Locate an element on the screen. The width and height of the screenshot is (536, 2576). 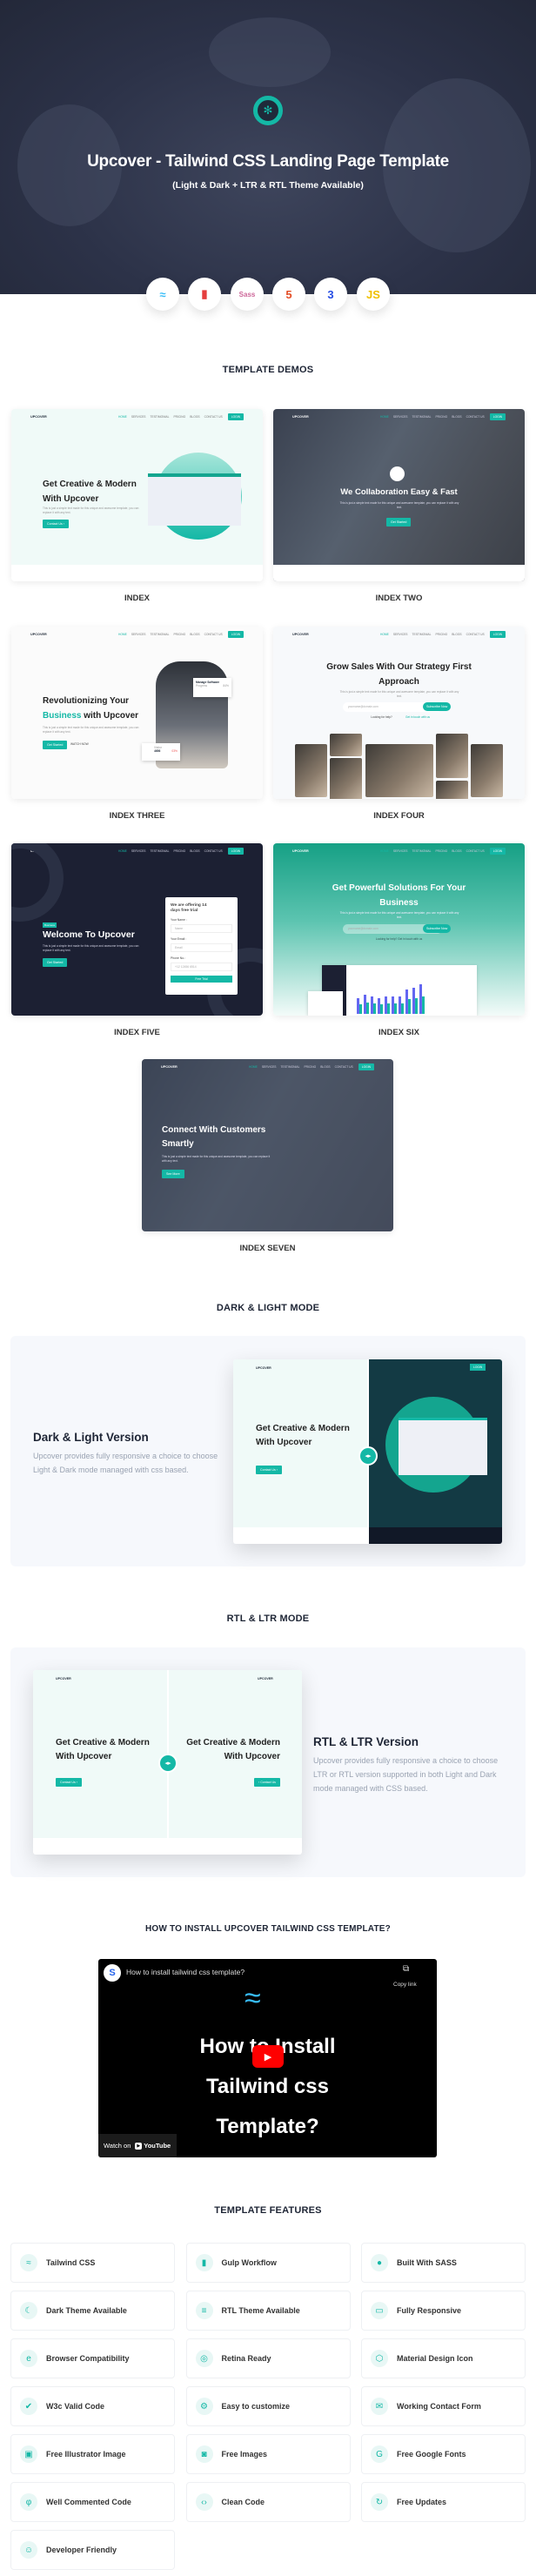
css3-icon: 3 is located at coordinates (330, 294).